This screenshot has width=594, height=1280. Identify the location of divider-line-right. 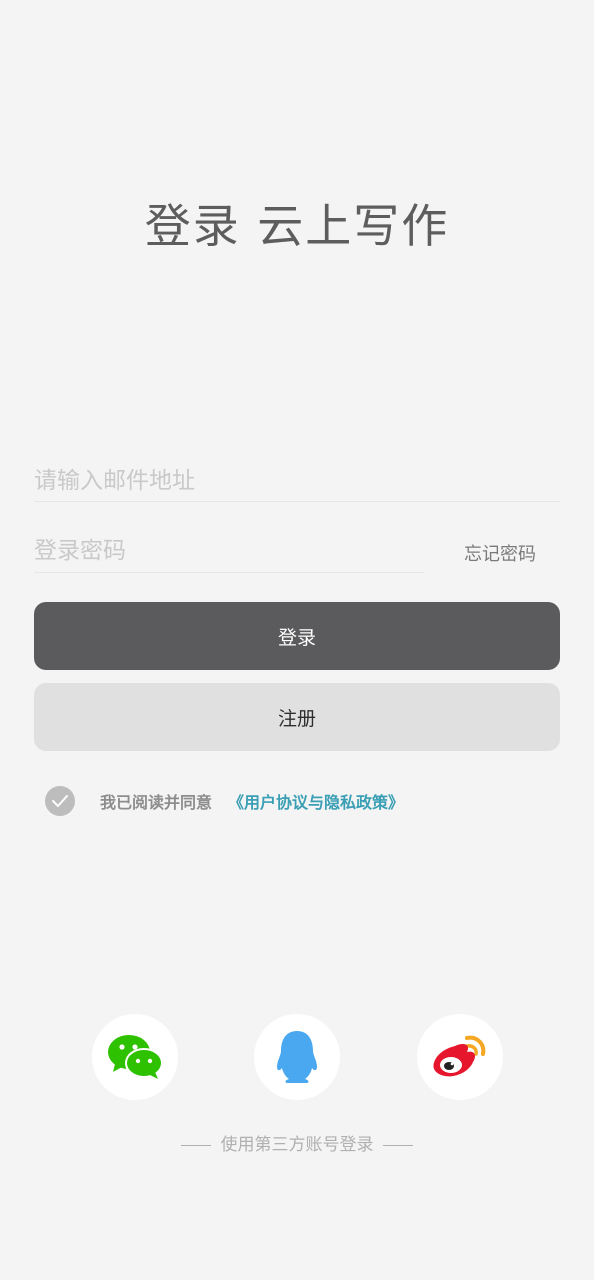
(397, 1145).